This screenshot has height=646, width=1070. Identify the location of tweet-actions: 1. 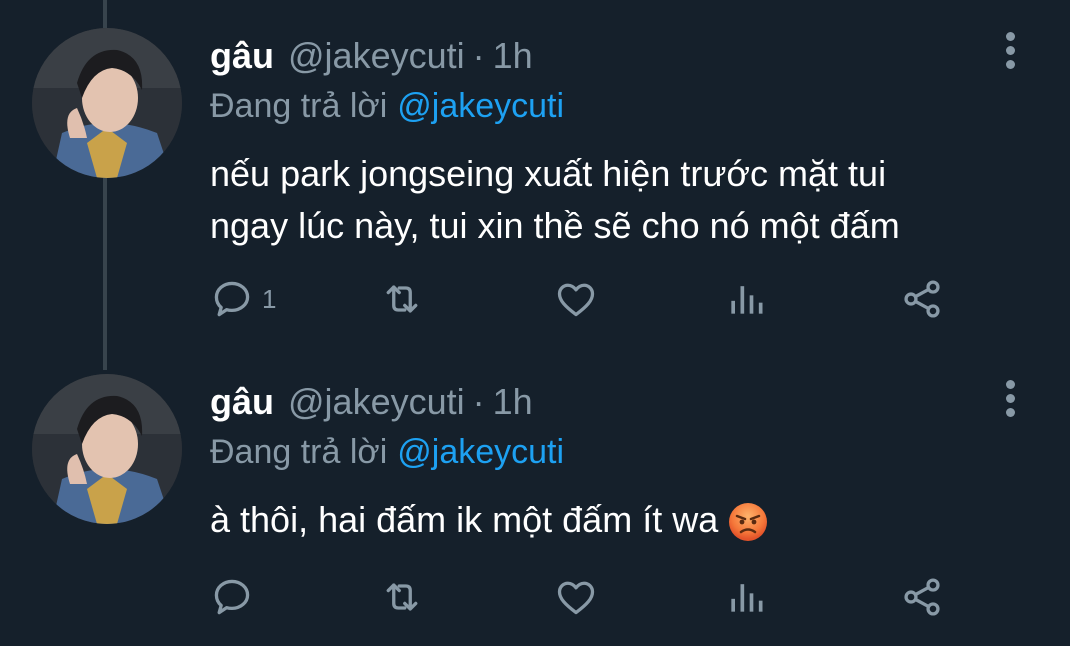
(590, 299).